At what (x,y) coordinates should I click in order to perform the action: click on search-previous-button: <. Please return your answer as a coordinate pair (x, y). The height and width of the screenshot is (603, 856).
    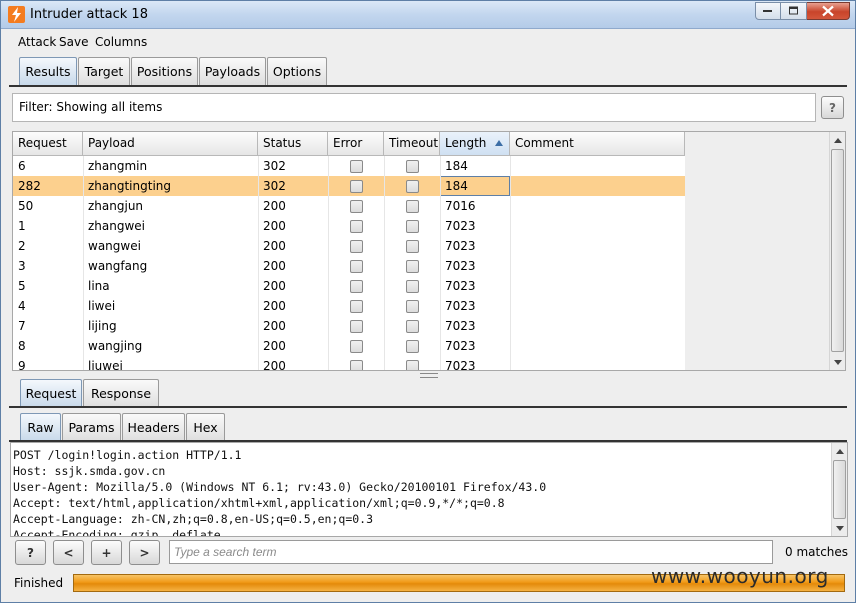
    Looking at the image, I should click on (68, 552).